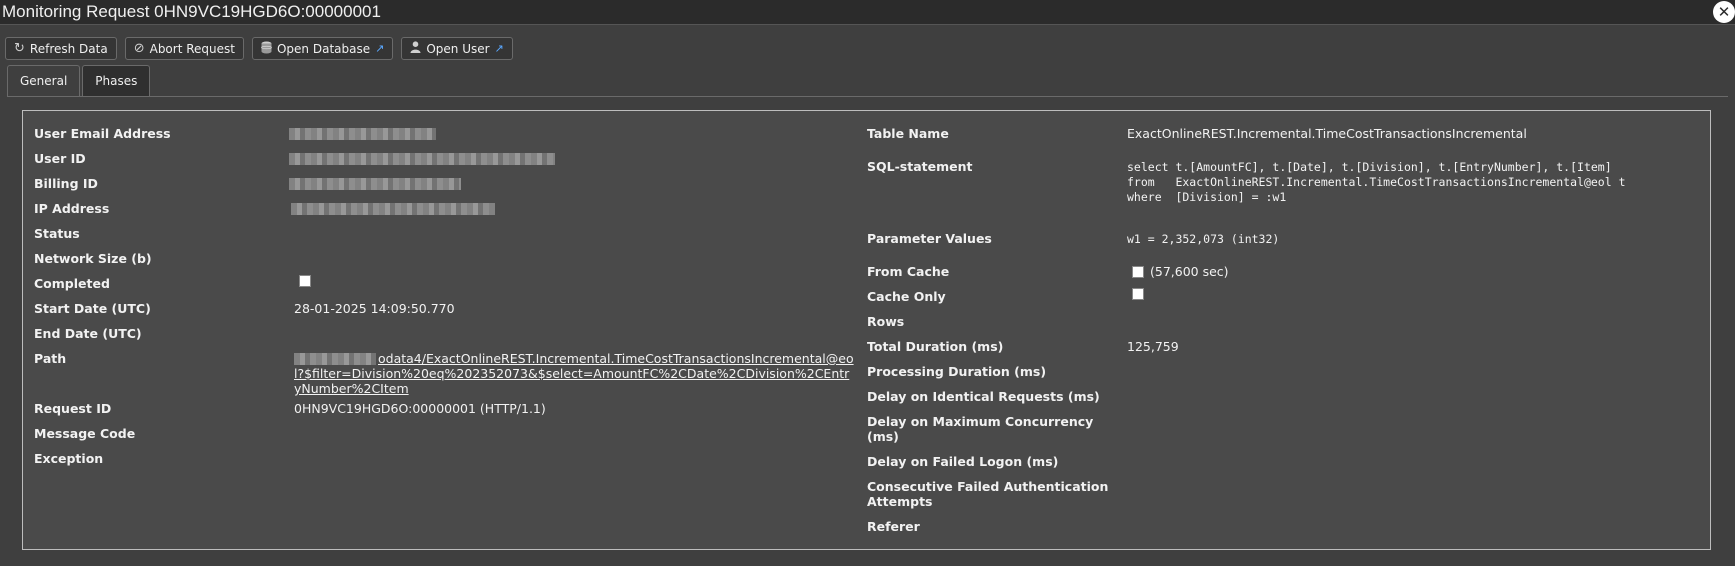 The width and height of the screenshot is (1735, 566). Describe the element at coordinates (422, 159) in the screenshot. I see `user-id-redacted` at that location.